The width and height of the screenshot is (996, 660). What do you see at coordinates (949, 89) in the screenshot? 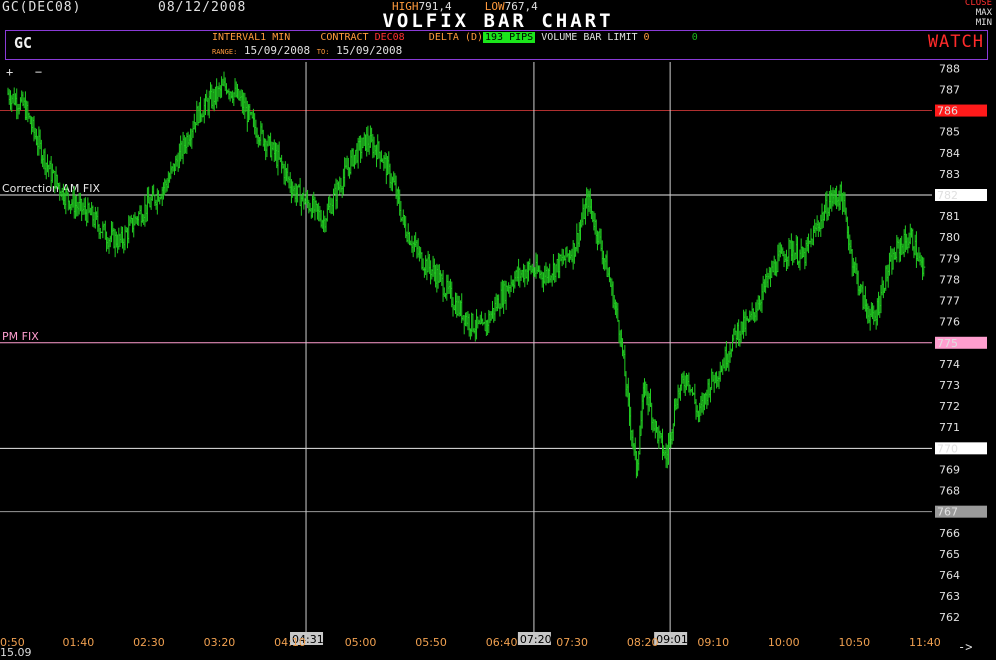
I see `y-tick-label: 787` at bounding box center [949, 89].